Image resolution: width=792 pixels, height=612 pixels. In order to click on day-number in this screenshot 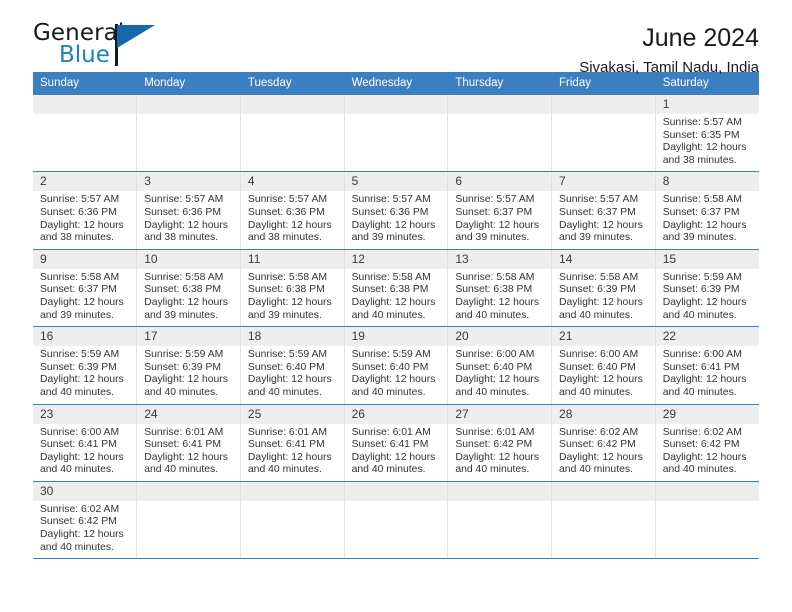, I will do `click(603, 491)`.